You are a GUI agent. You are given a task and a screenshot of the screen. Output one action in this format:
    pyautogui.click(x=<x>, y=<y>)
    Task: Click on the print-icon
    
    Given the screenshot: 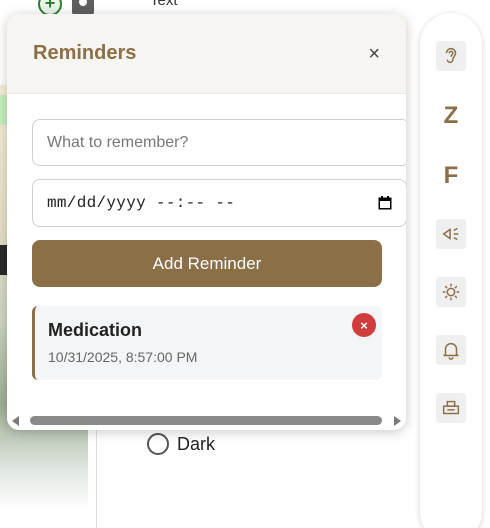 What is the action you would take?
    pyautogui.click(x=451, y=407)
    